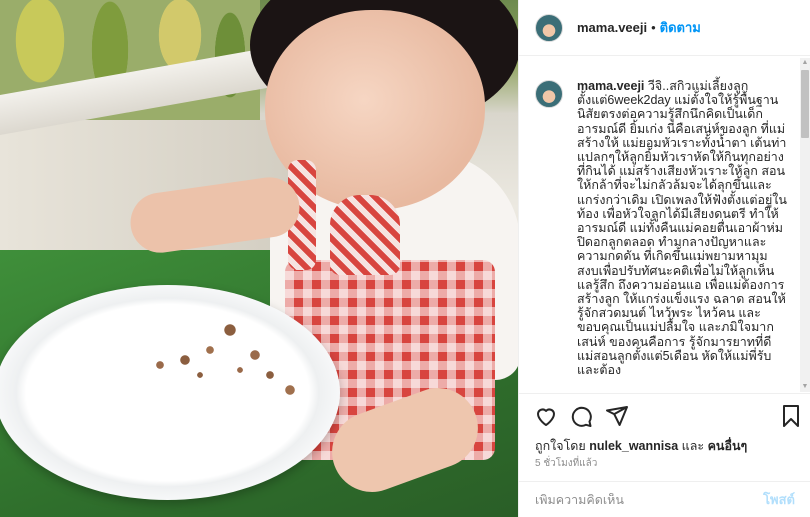 This screenshot has width=810, height=517. I want to click on bookmark-icon, so click(791, 416).